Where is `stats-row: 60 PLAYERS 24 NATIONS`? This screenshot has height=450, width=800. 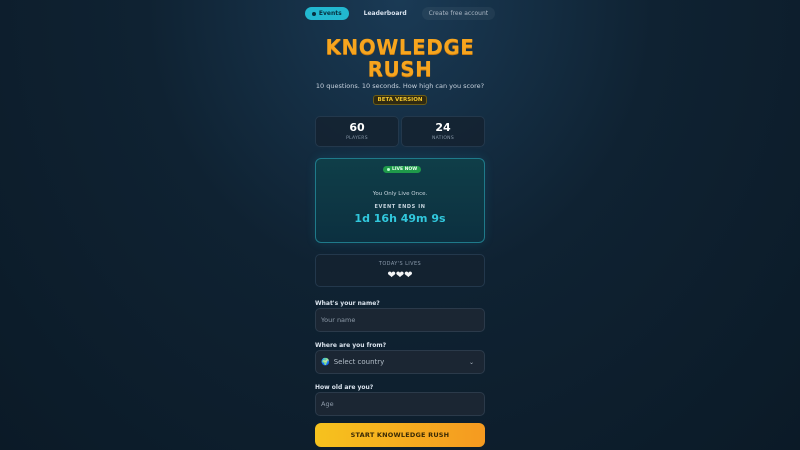
stats-row: 60 PLAYERS 24 NATIONS is located at coordinates (400, 131).